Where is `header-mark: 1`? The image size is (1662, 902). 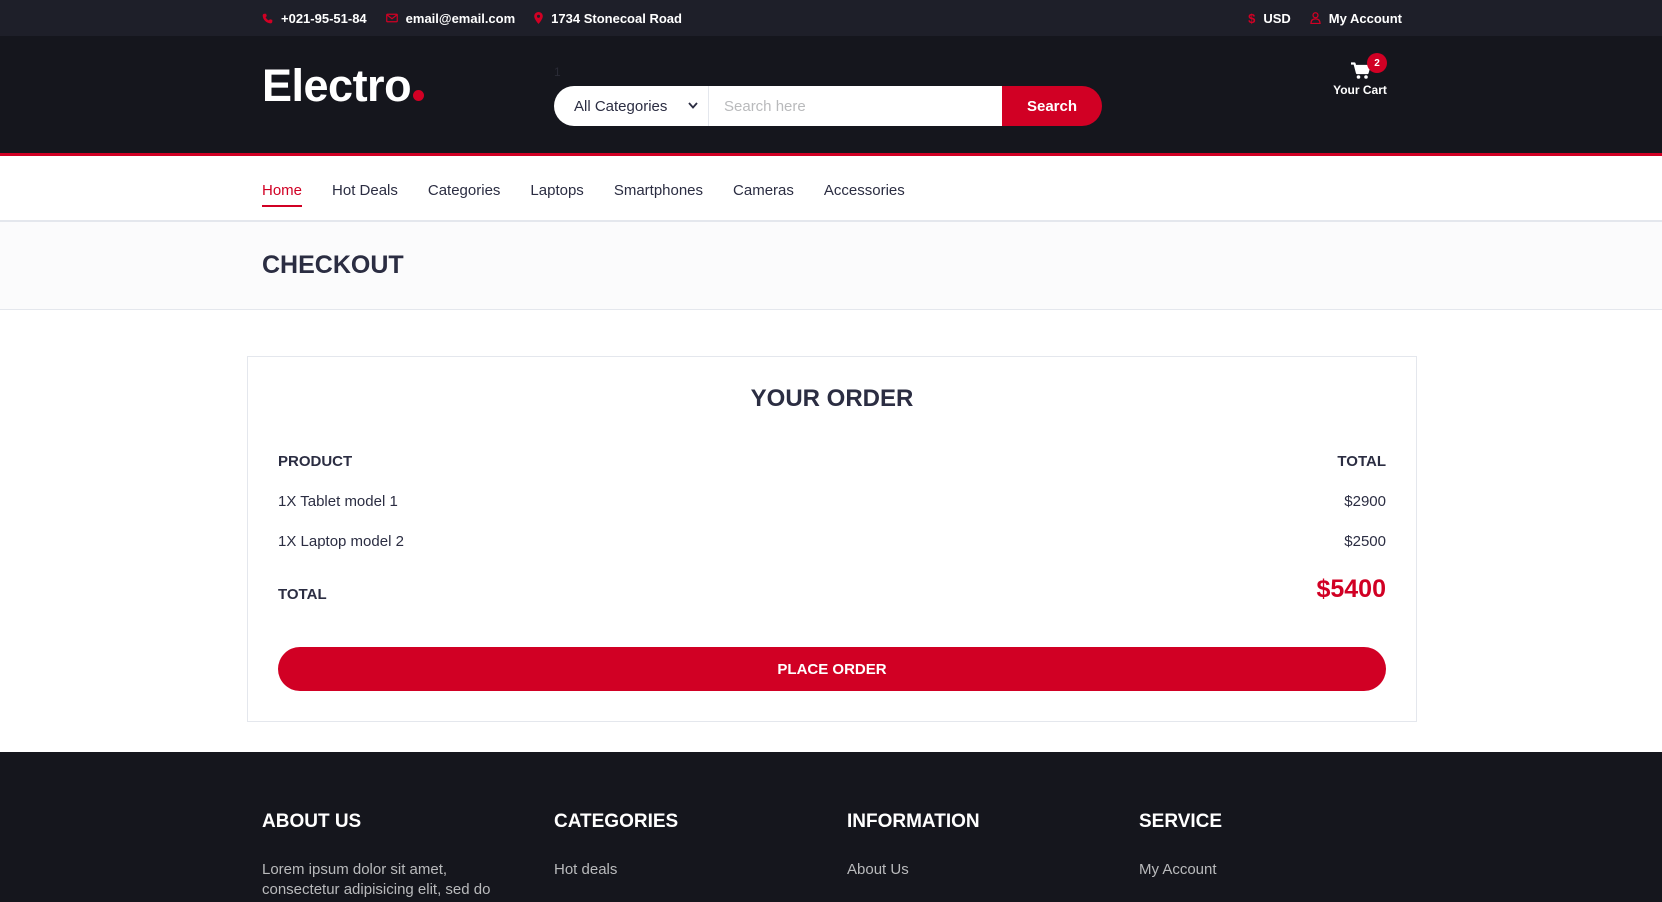
header-mark: 1 is located at coordinates (557, 72).